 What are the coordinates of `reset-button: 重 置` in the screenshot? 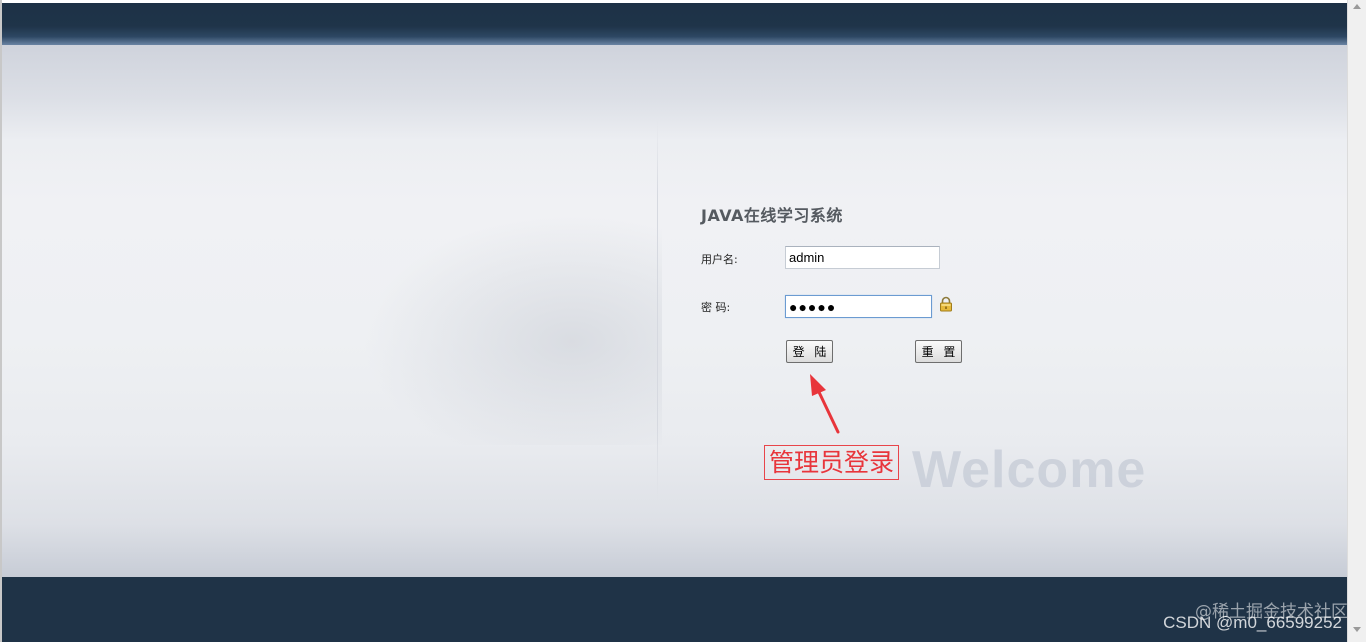 It's located at (938, 351).